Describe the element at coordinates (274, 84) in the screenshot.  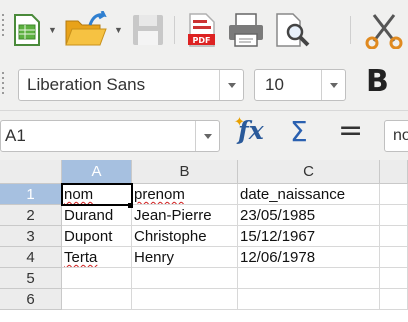
I see `font-size-value: 10` at that location.